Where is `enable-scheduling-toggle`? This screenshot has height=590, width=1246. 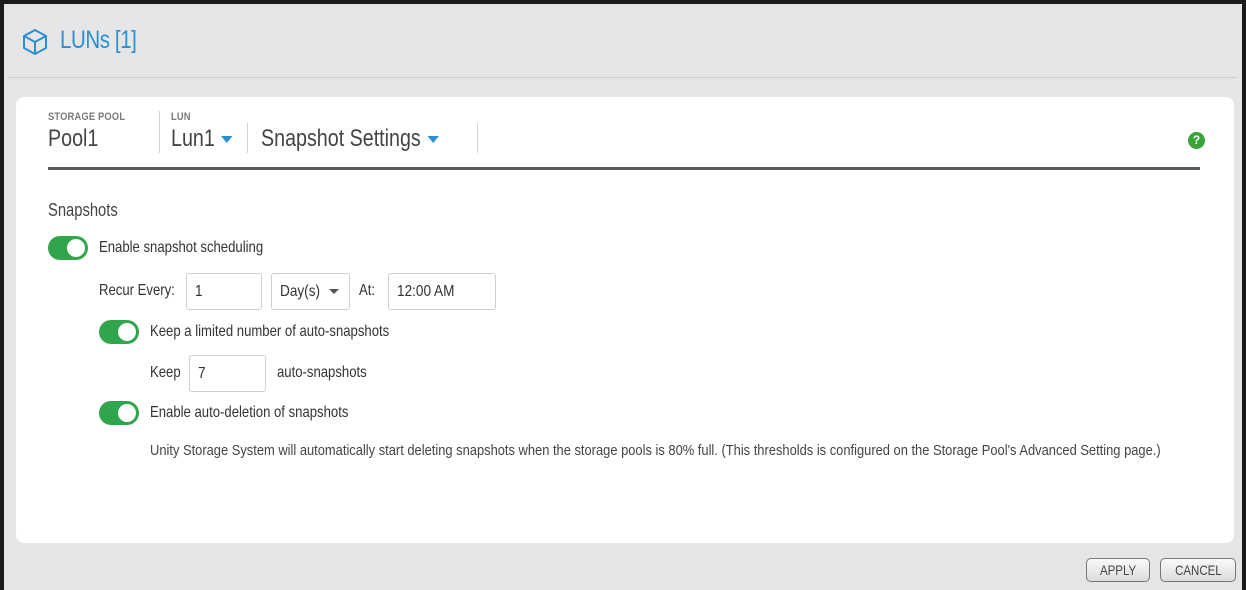 enable-scheduling-toggle is located at coordinates (68, 248).